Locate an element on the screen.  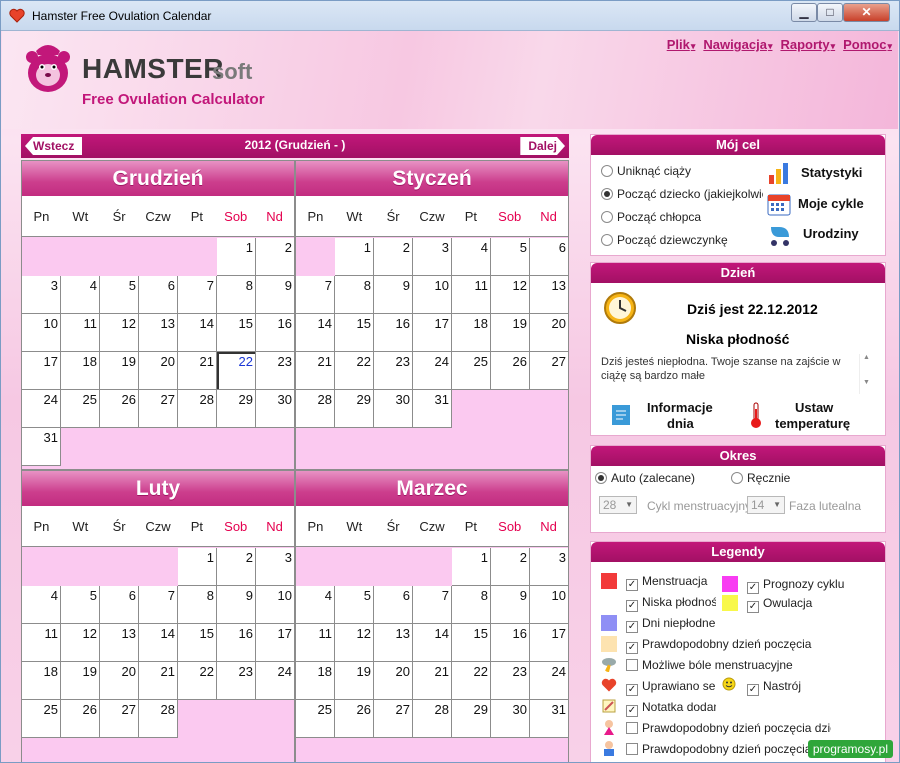
set-temperature-button: Ustaw is located at coordinates (814, 407).